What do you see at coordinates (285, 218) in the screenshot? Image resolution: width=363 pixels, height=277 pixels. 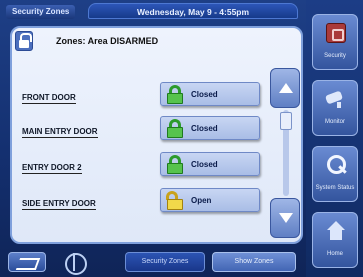 I see `scroll-down-button` at bounding box center [285, 218].